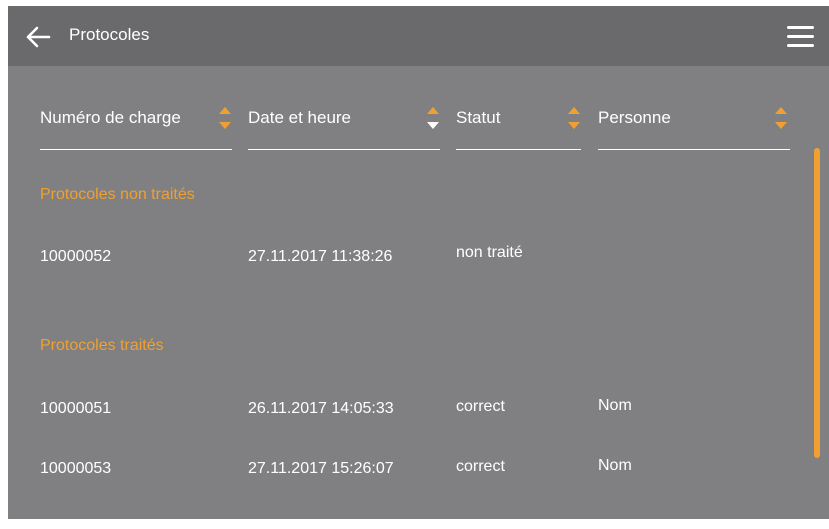 This screenshot has width=829, height=529. What do you see at coordinates (408, 477) in the screenshot?
I see `table-row: 10000053 27.11.2017 15:26:07 correct Nom` at bounding box center [408, 477].